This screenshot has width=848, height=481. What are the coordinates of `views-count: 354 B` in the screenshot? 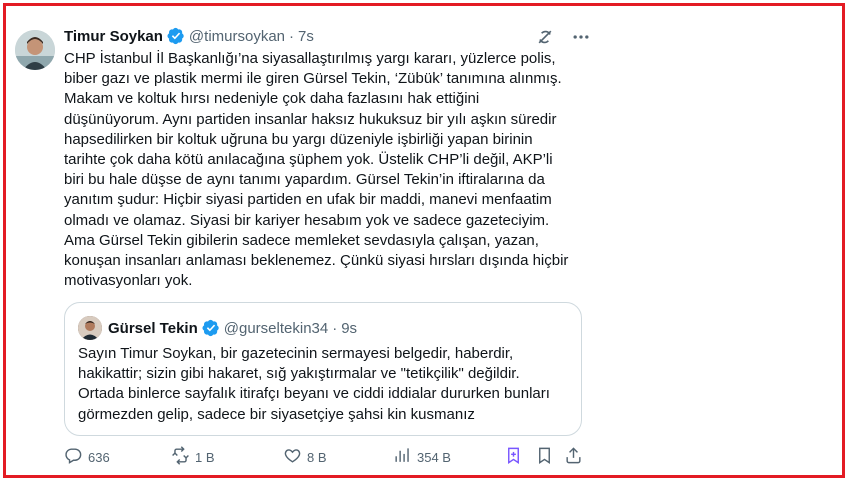 It's located at (434, 457).